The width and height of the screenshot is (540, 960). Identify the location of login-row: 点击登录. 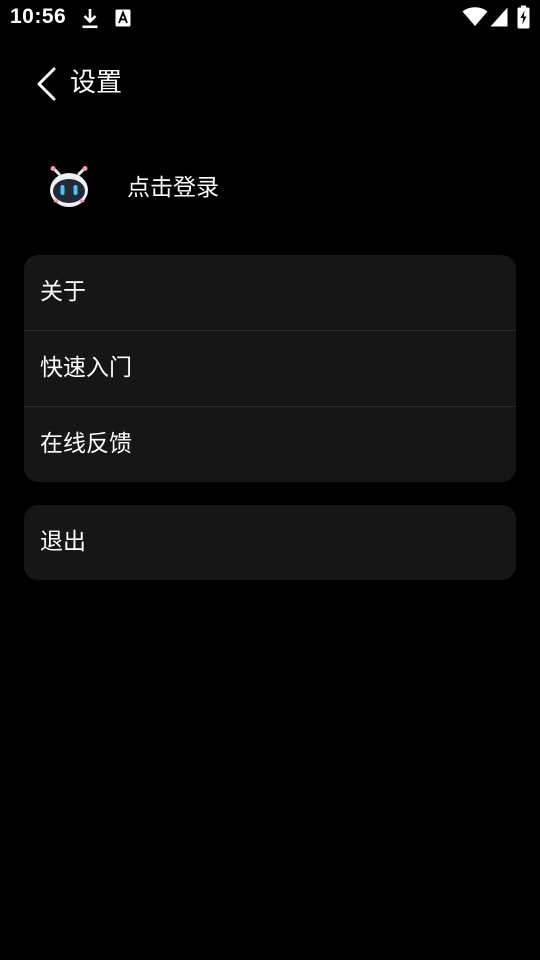
(270, 188).